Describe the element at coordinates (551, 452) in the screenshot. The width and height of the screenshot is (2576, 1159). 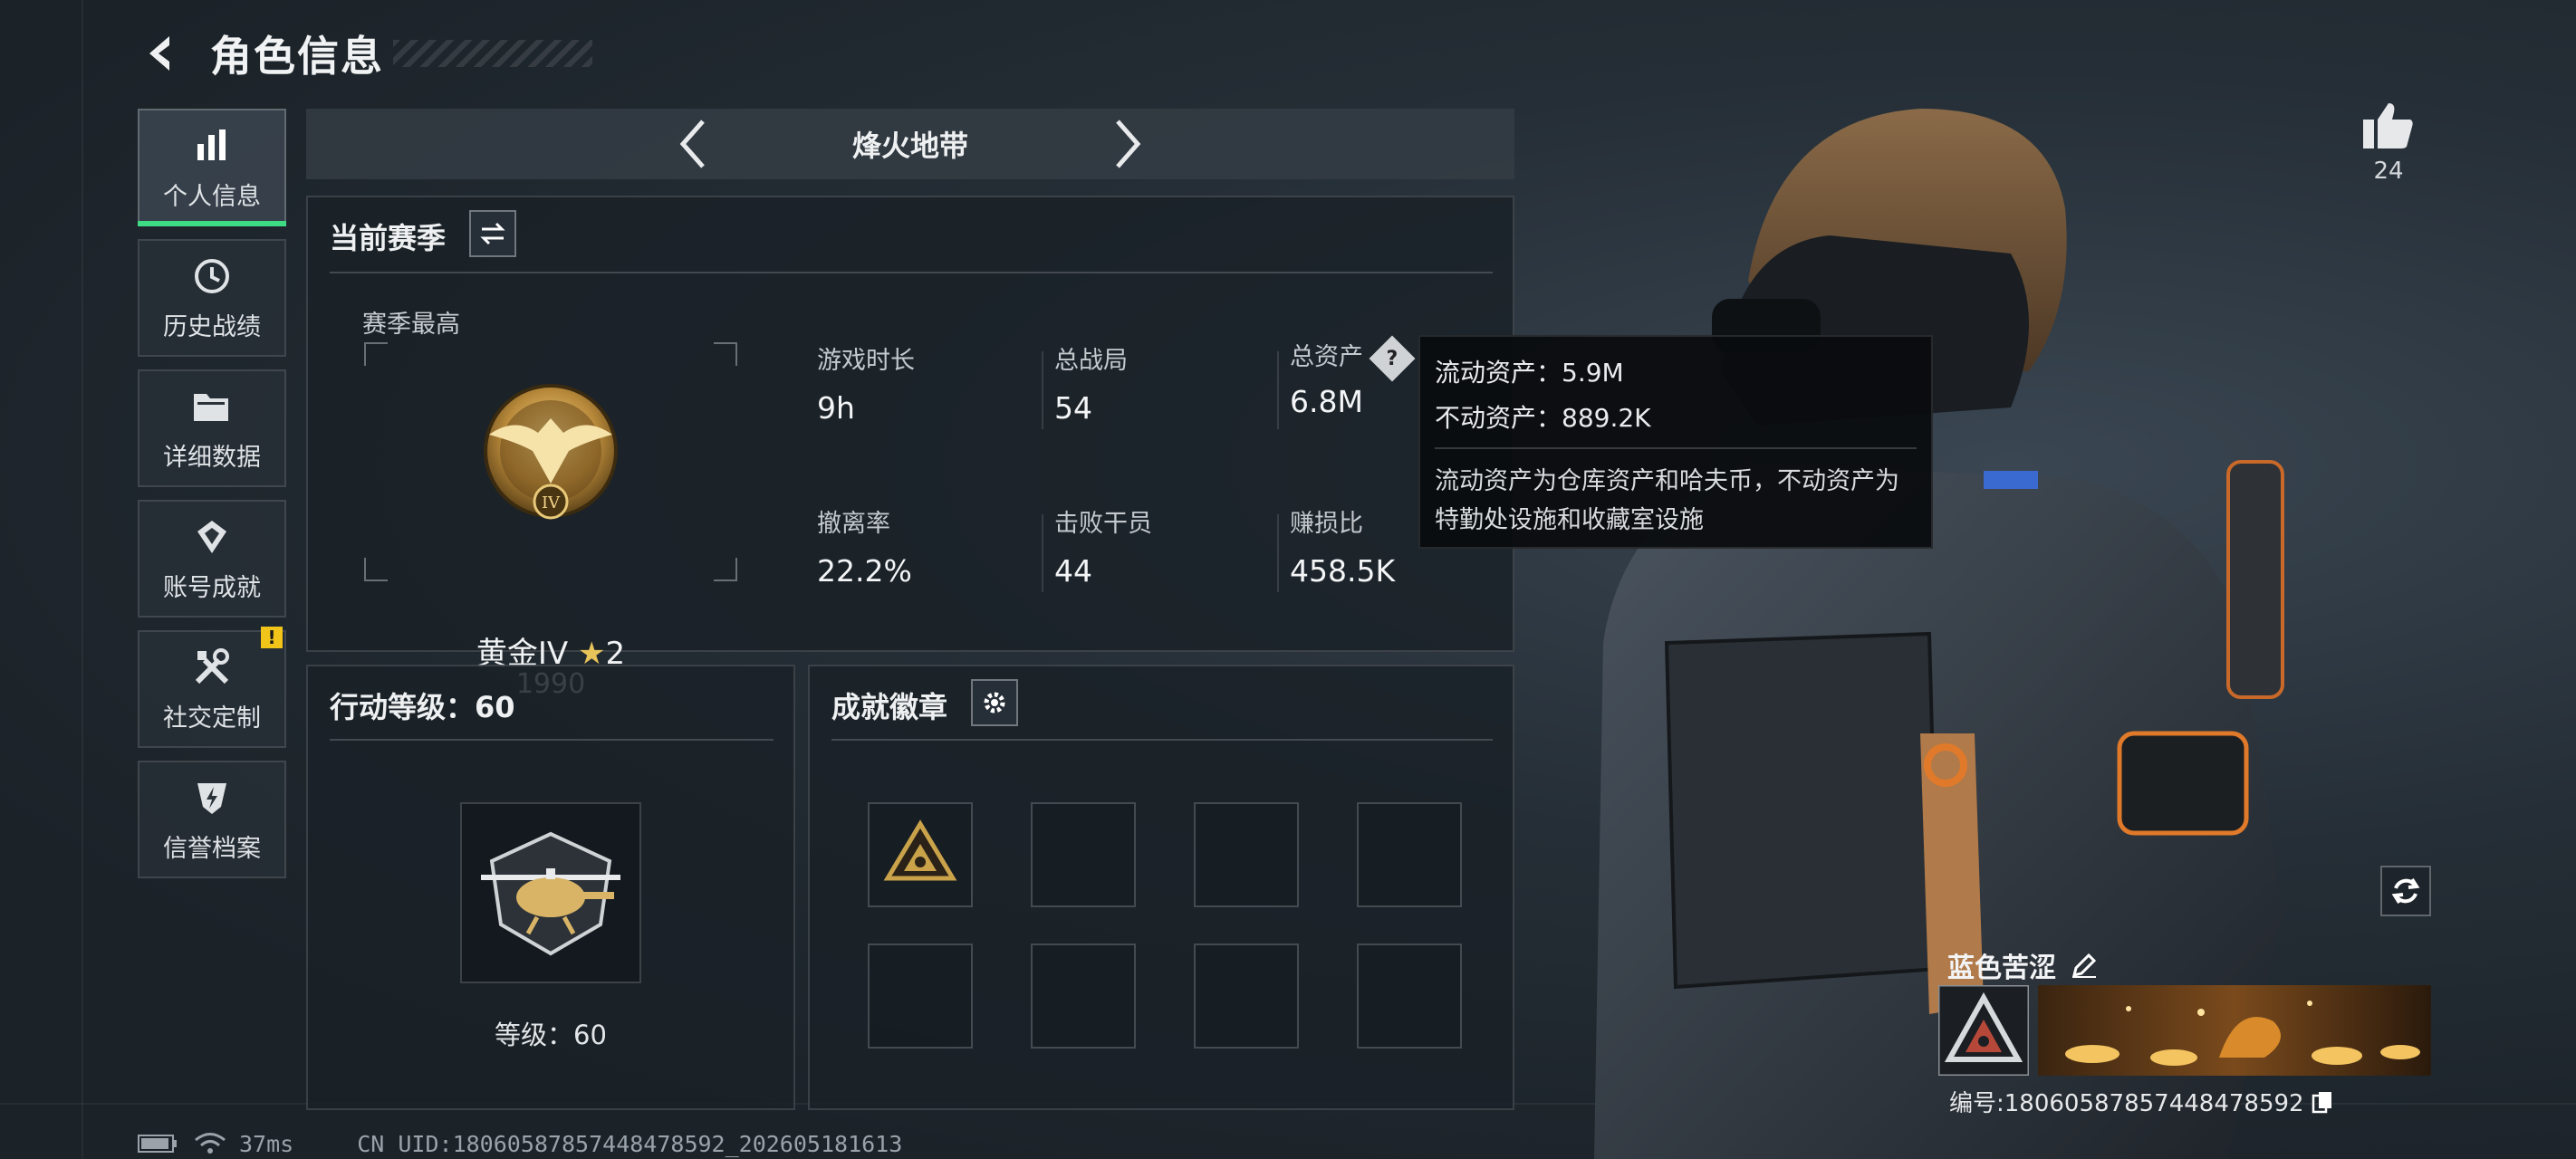
I see `gold-rank-medal-icon: IV` at that location.